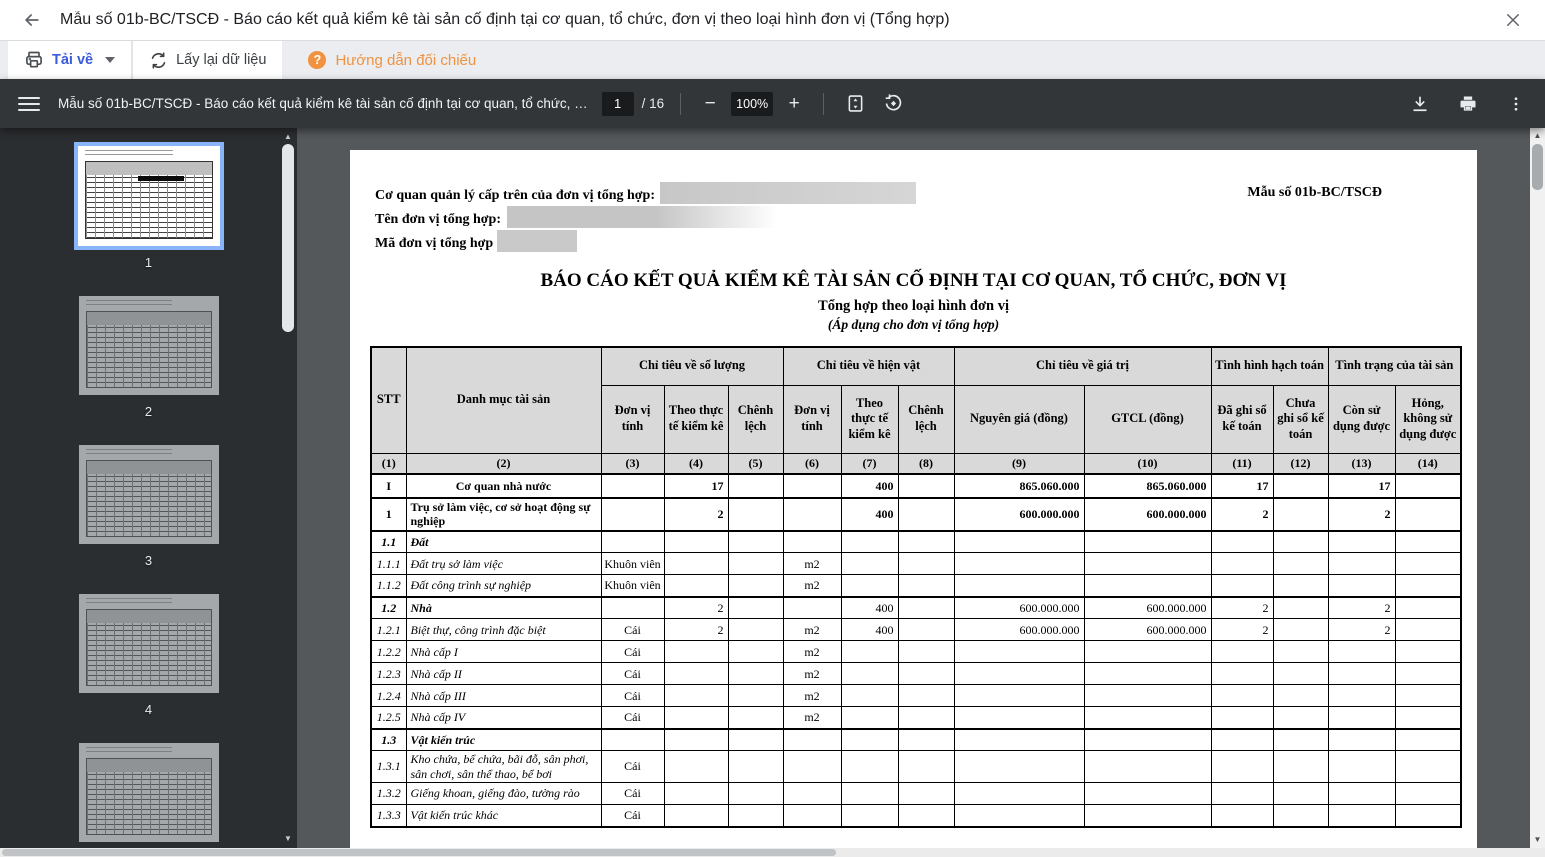  Describe the element at coordinates (419, 852) in the screenshot. I see `horizontal-scroll-thumb` at that location.